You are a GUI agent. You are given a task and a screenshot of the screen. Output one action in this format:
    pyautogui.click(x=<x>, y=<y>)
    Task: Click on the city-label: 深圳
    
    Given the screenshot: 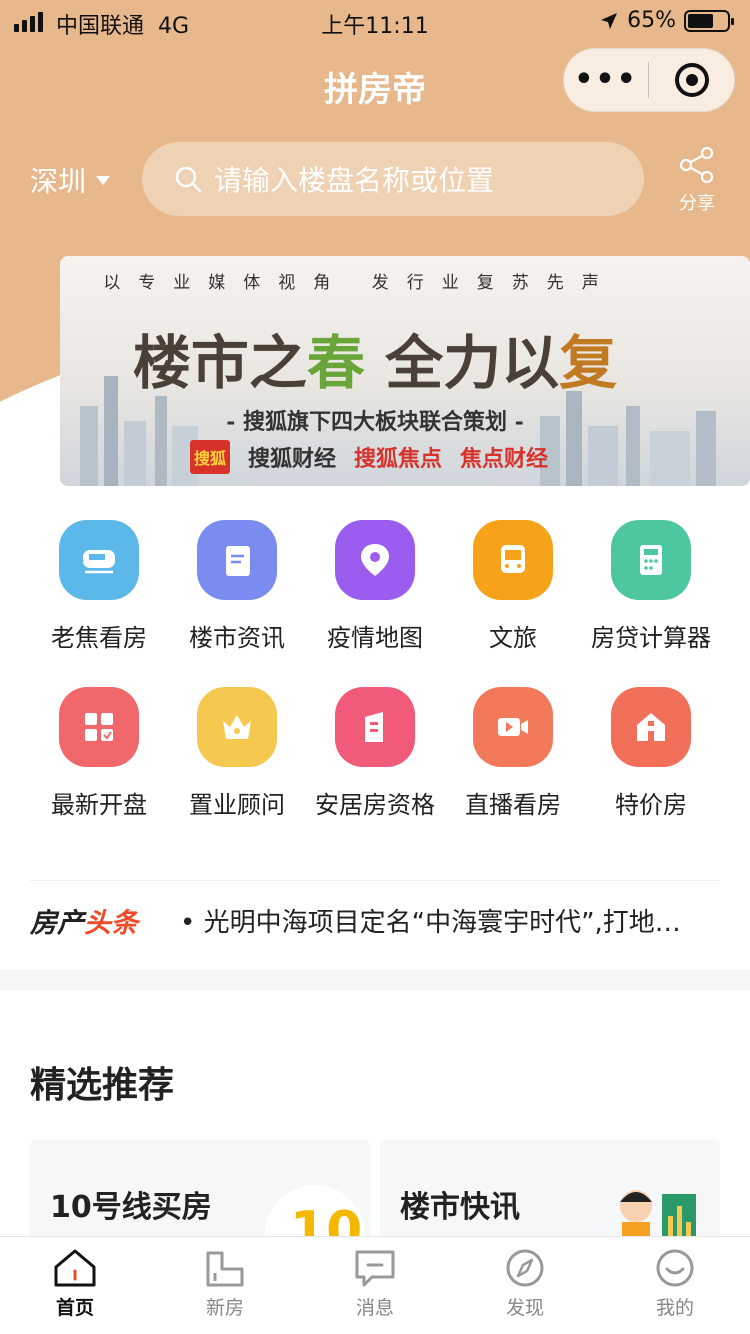 What is the action you would take?
    pyautogui.click(x=58, y=181)
    